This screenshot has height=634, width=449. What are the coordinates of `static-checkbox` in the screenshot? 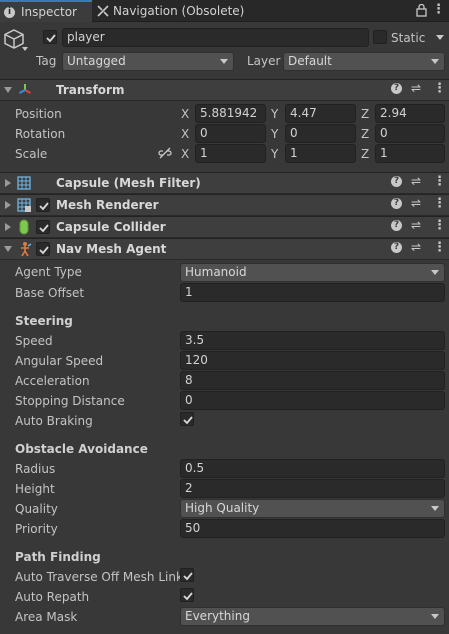 It's located at (380, 37).